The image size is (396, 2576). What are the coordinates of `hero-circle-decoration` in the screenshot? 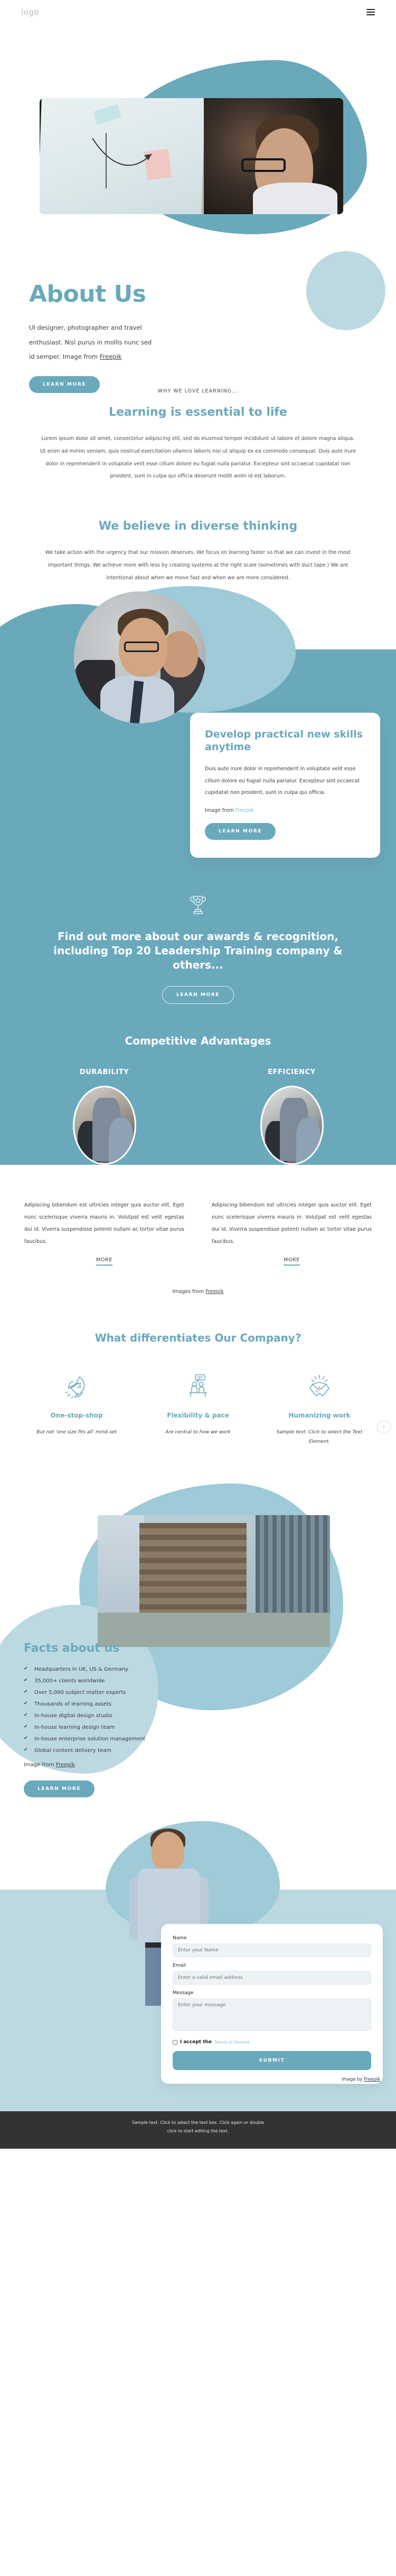 It's located at (345, 290).